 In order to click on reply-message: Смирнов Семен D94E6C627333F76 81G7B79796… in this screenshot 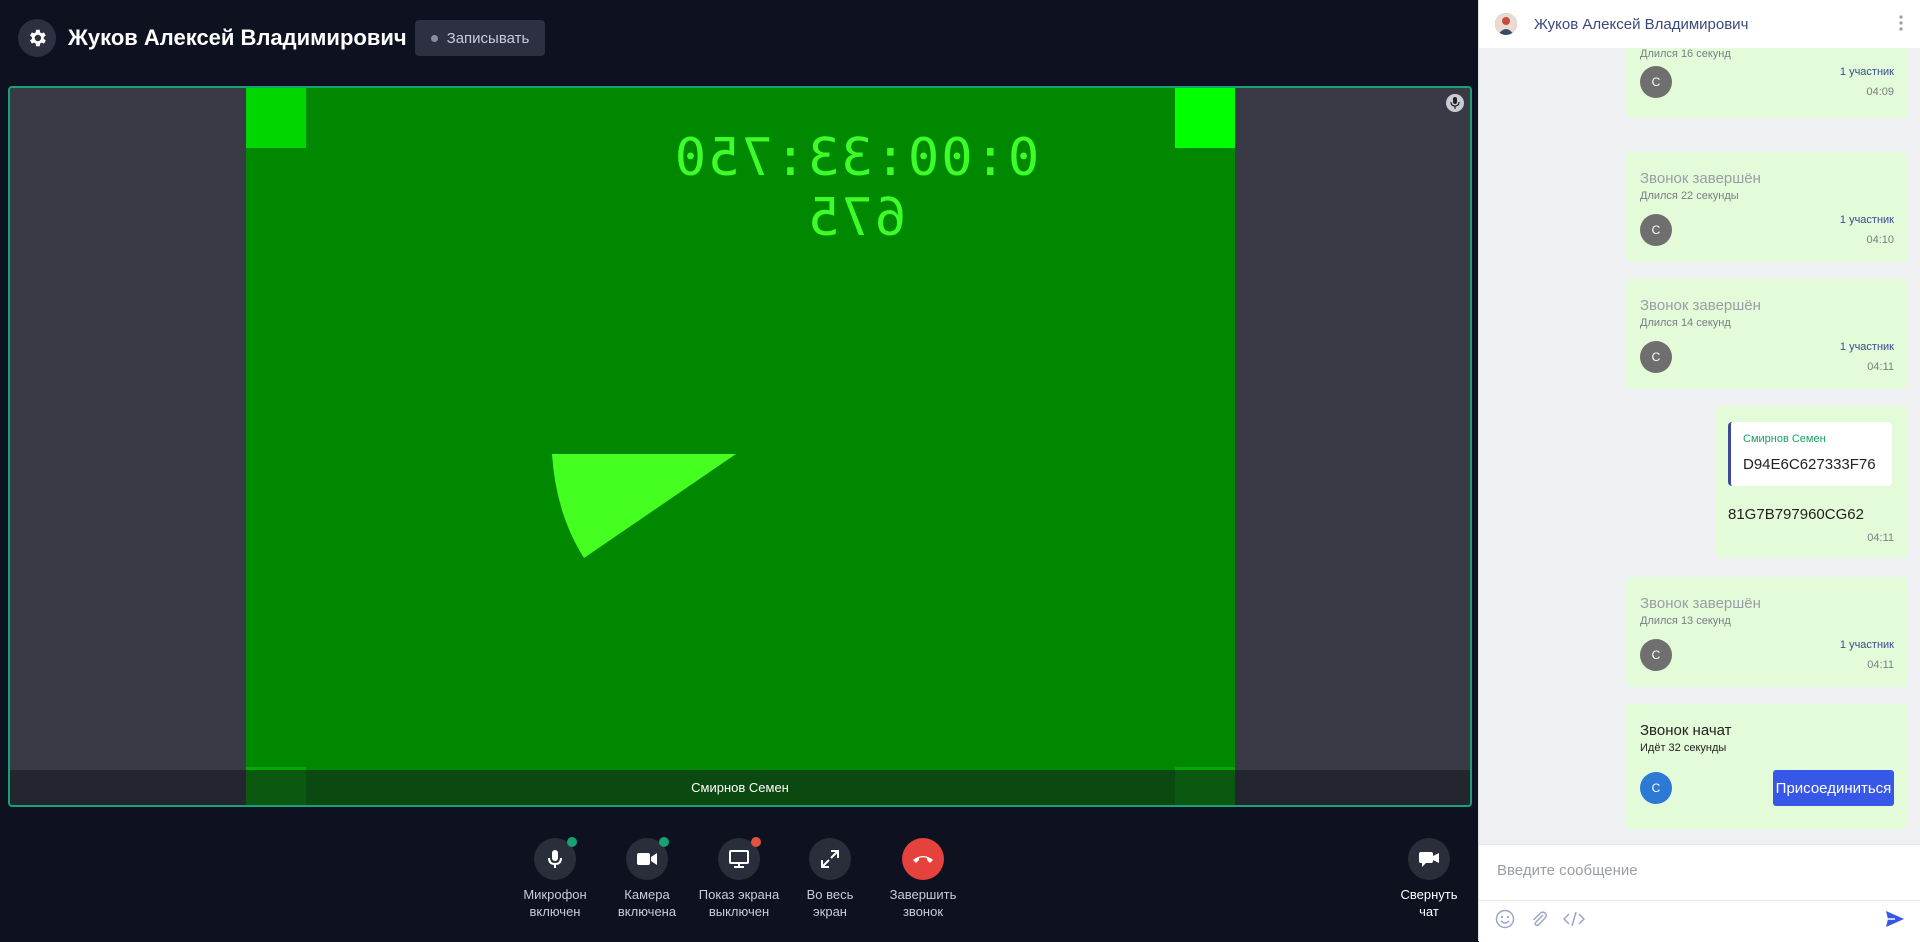, I will do `click(1811, 482)`.